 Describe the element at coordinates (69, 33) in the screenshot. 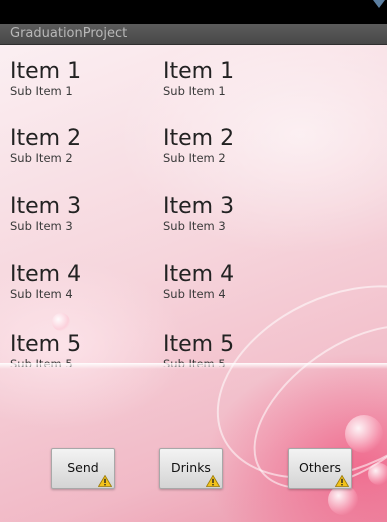

I see `app-title: GraduationProject` at that location.